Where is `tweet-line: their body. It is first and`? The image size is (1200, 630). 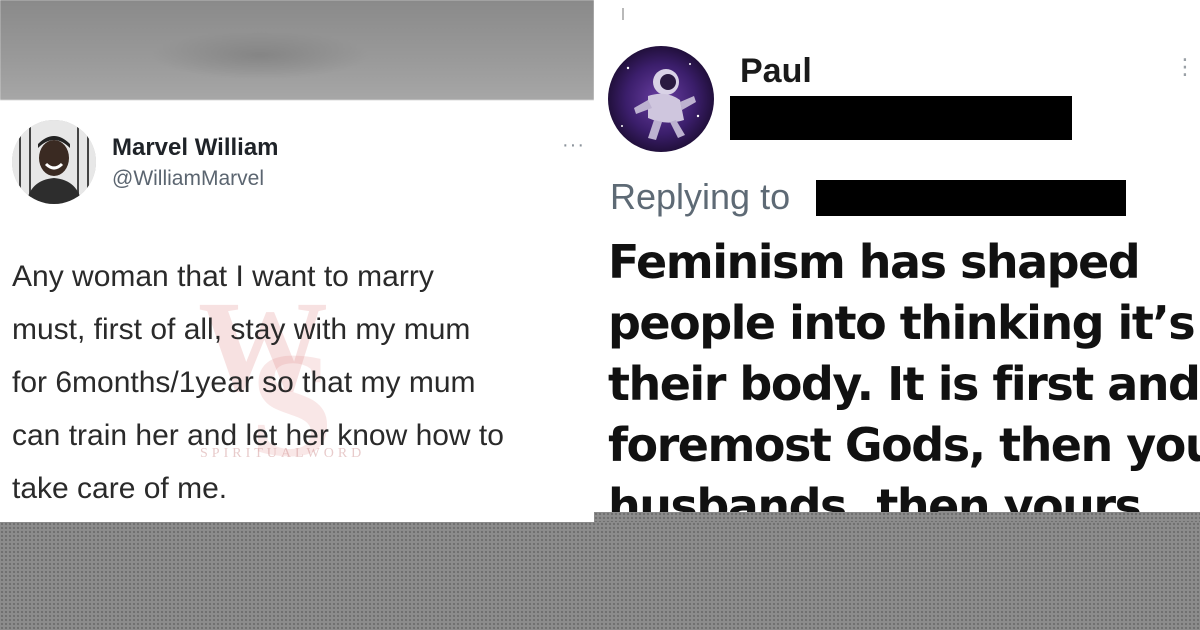
tweet-line: their body. It is first and is located at coordinates (904, 384).